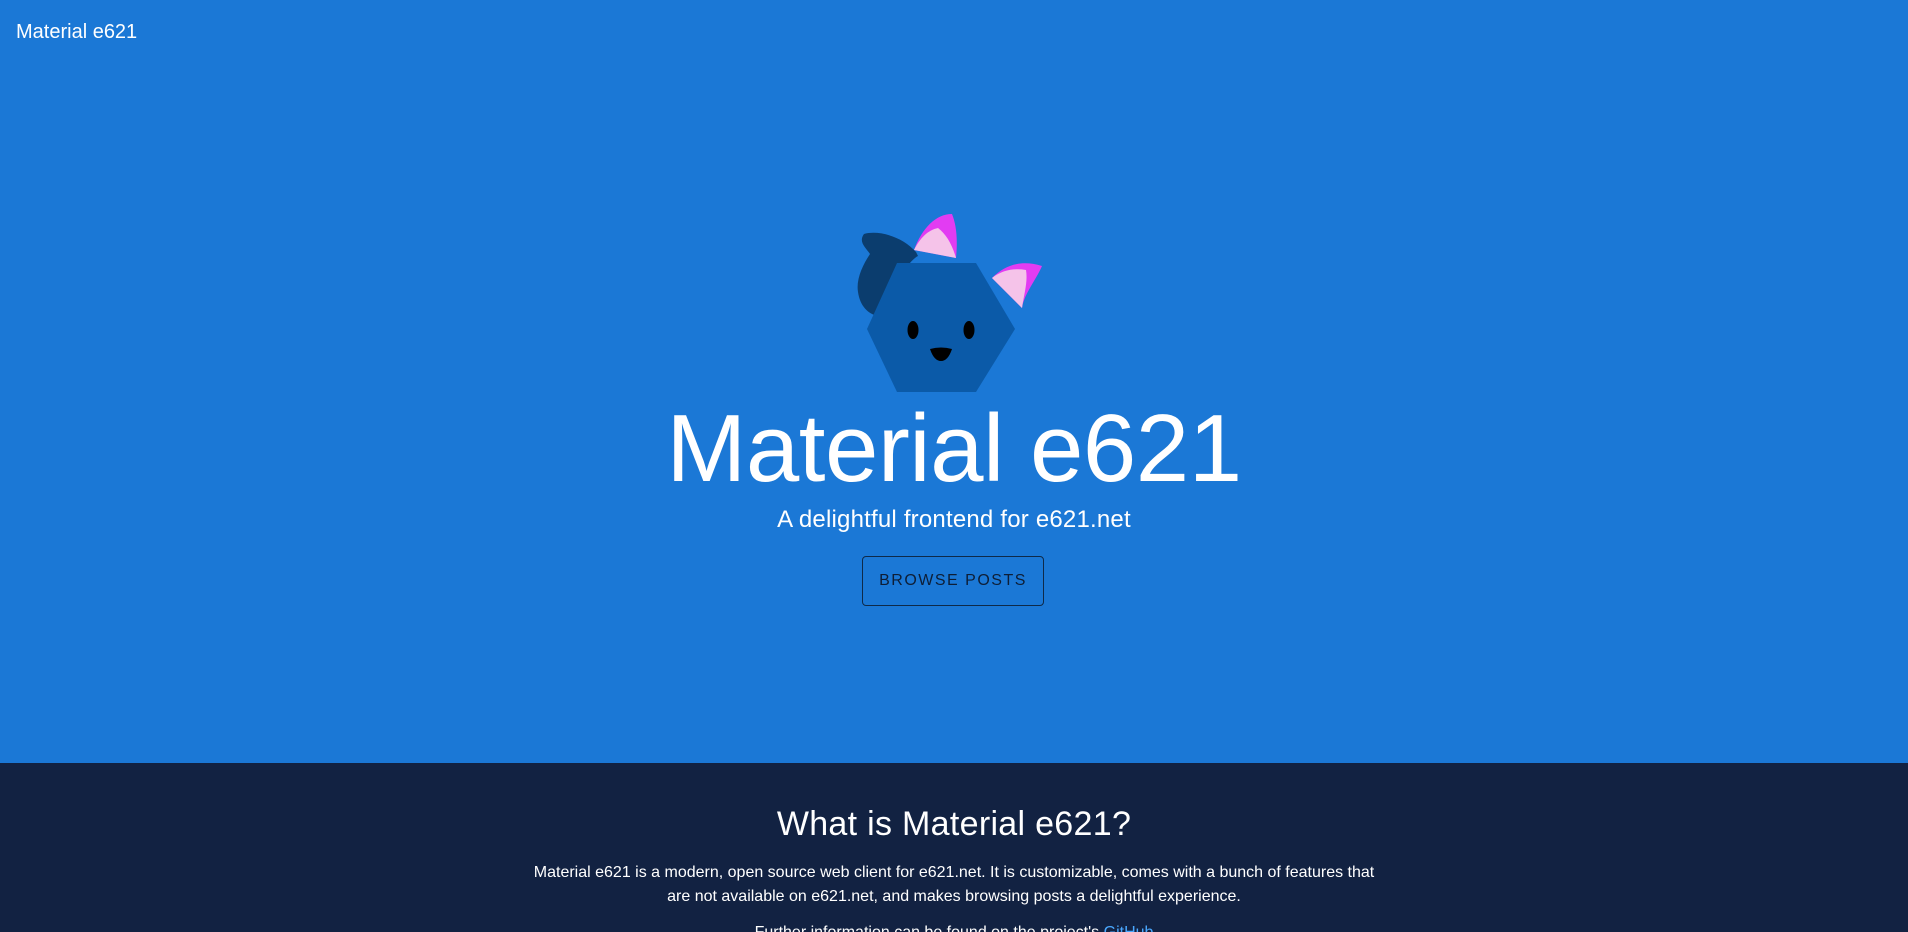 This screenshot has height=932, width=1908. What do you see at coordinates (969, 330) in the screenshot?
I see `mascot-right-eye` at bounding box center [969, 330].